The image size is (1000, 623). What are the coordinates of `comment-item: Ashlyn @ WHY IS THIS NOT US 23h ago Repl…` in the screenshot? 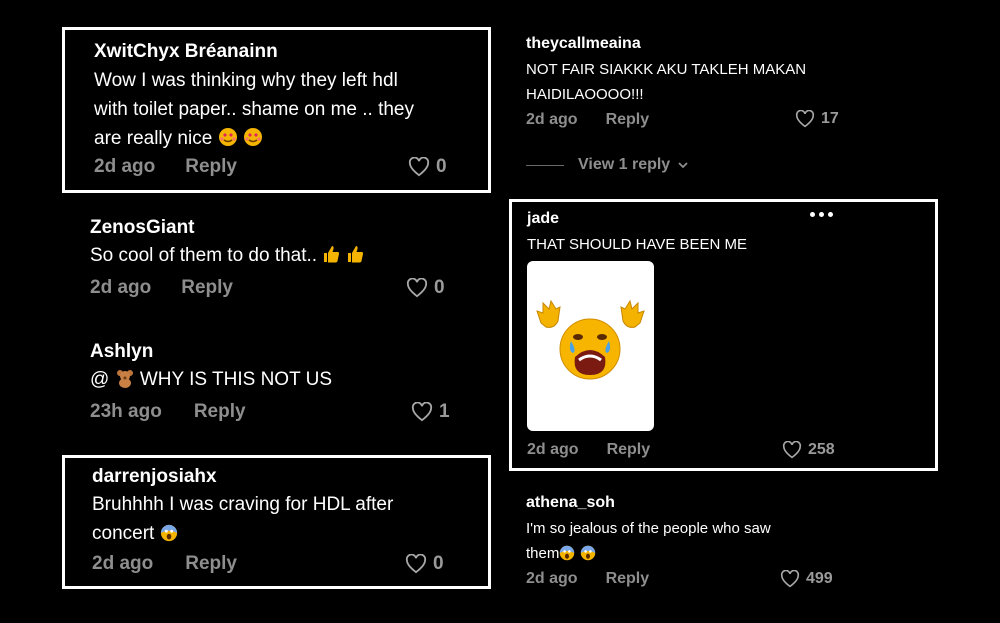 It's located at (276, 380).